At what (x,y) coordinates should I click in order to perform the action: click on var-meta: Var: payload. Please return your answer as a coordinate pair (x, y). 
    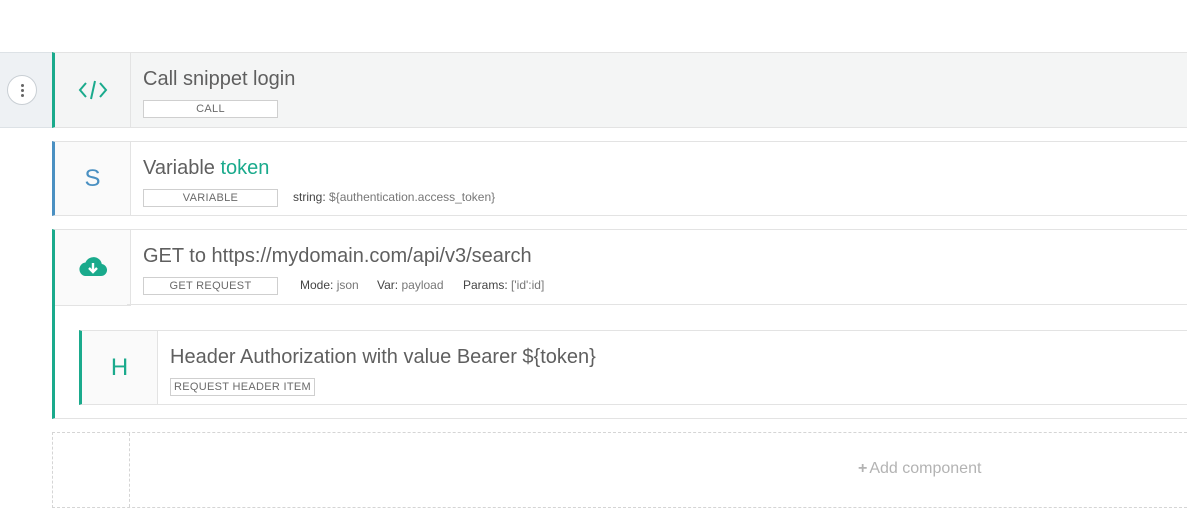
    Looking at the image, I should click on (410, 285).